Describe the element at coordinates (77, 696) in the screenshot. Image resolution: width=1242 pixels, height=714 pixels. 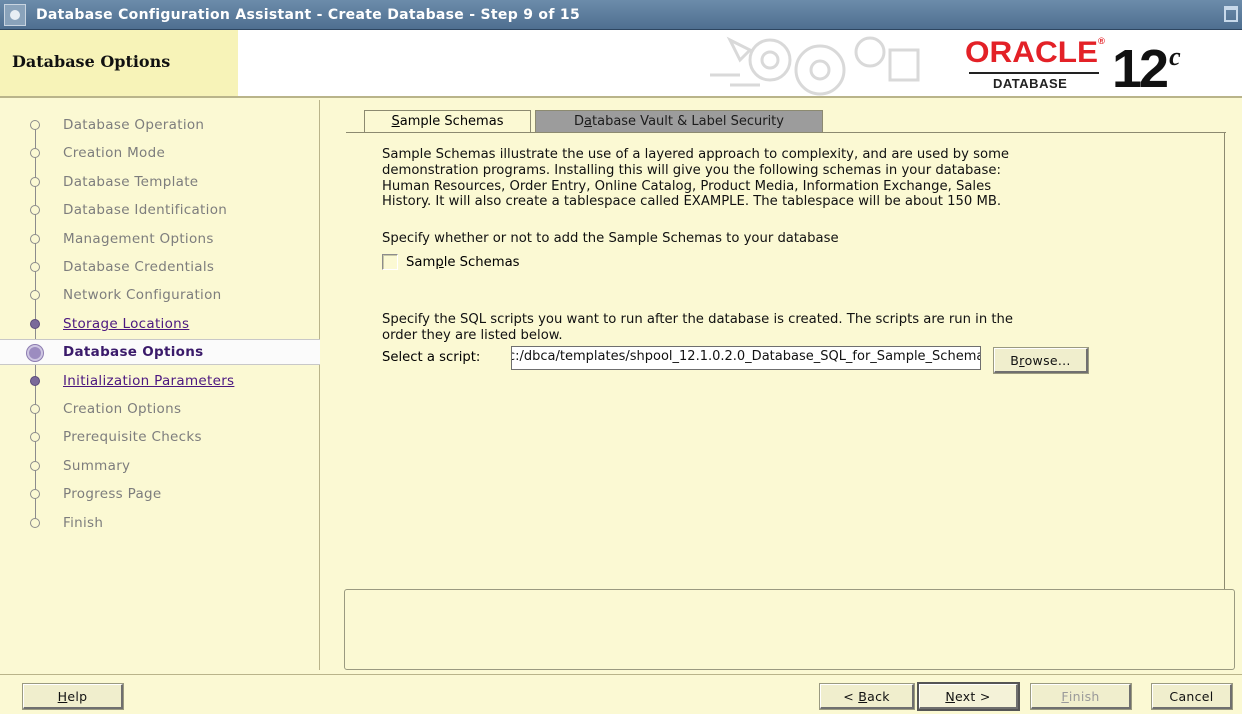
I see `label-part: elp` at that location.